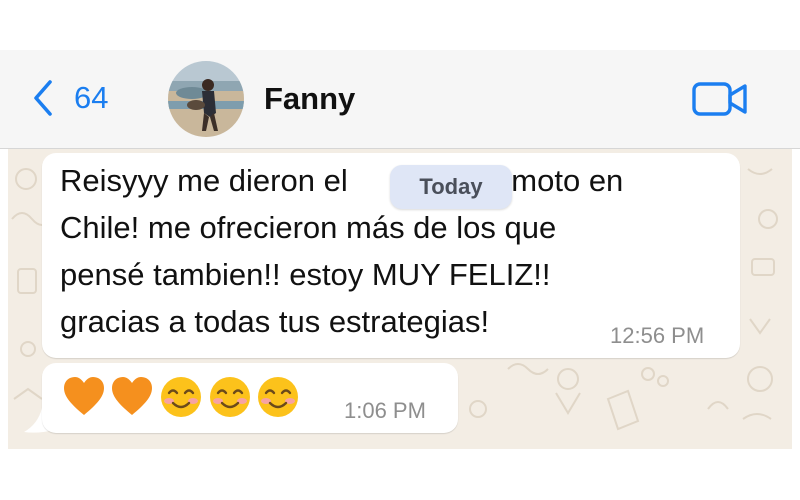 This screenshot has height=500, width=800. I want to click on date-divider: Today, so click(451, 187).